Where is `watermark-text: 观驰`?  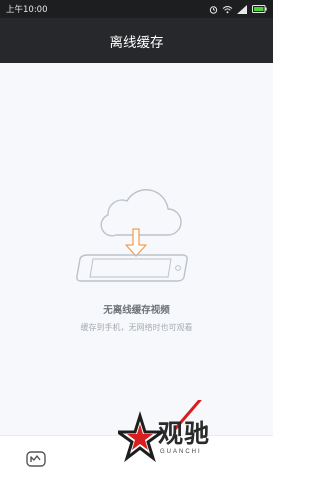 watermark-text: 观驰 is located at coordinates (184, 433).